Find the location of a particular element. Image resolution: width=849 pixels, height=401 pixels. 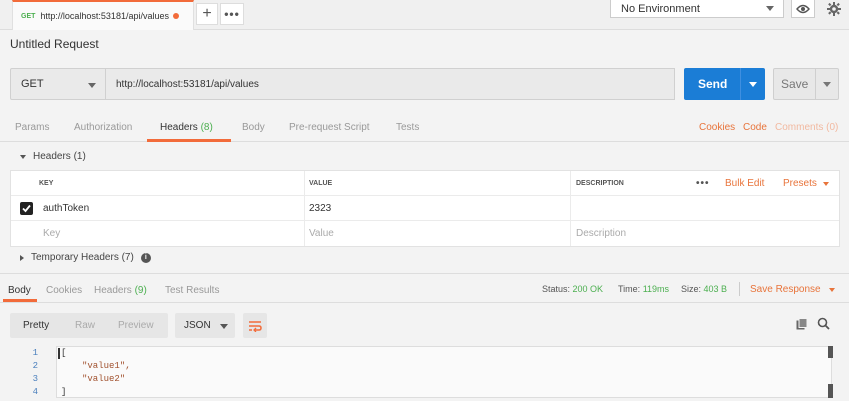

request-tab: GET http://localhost:53181/api/values is located at coordinates (103, 15).